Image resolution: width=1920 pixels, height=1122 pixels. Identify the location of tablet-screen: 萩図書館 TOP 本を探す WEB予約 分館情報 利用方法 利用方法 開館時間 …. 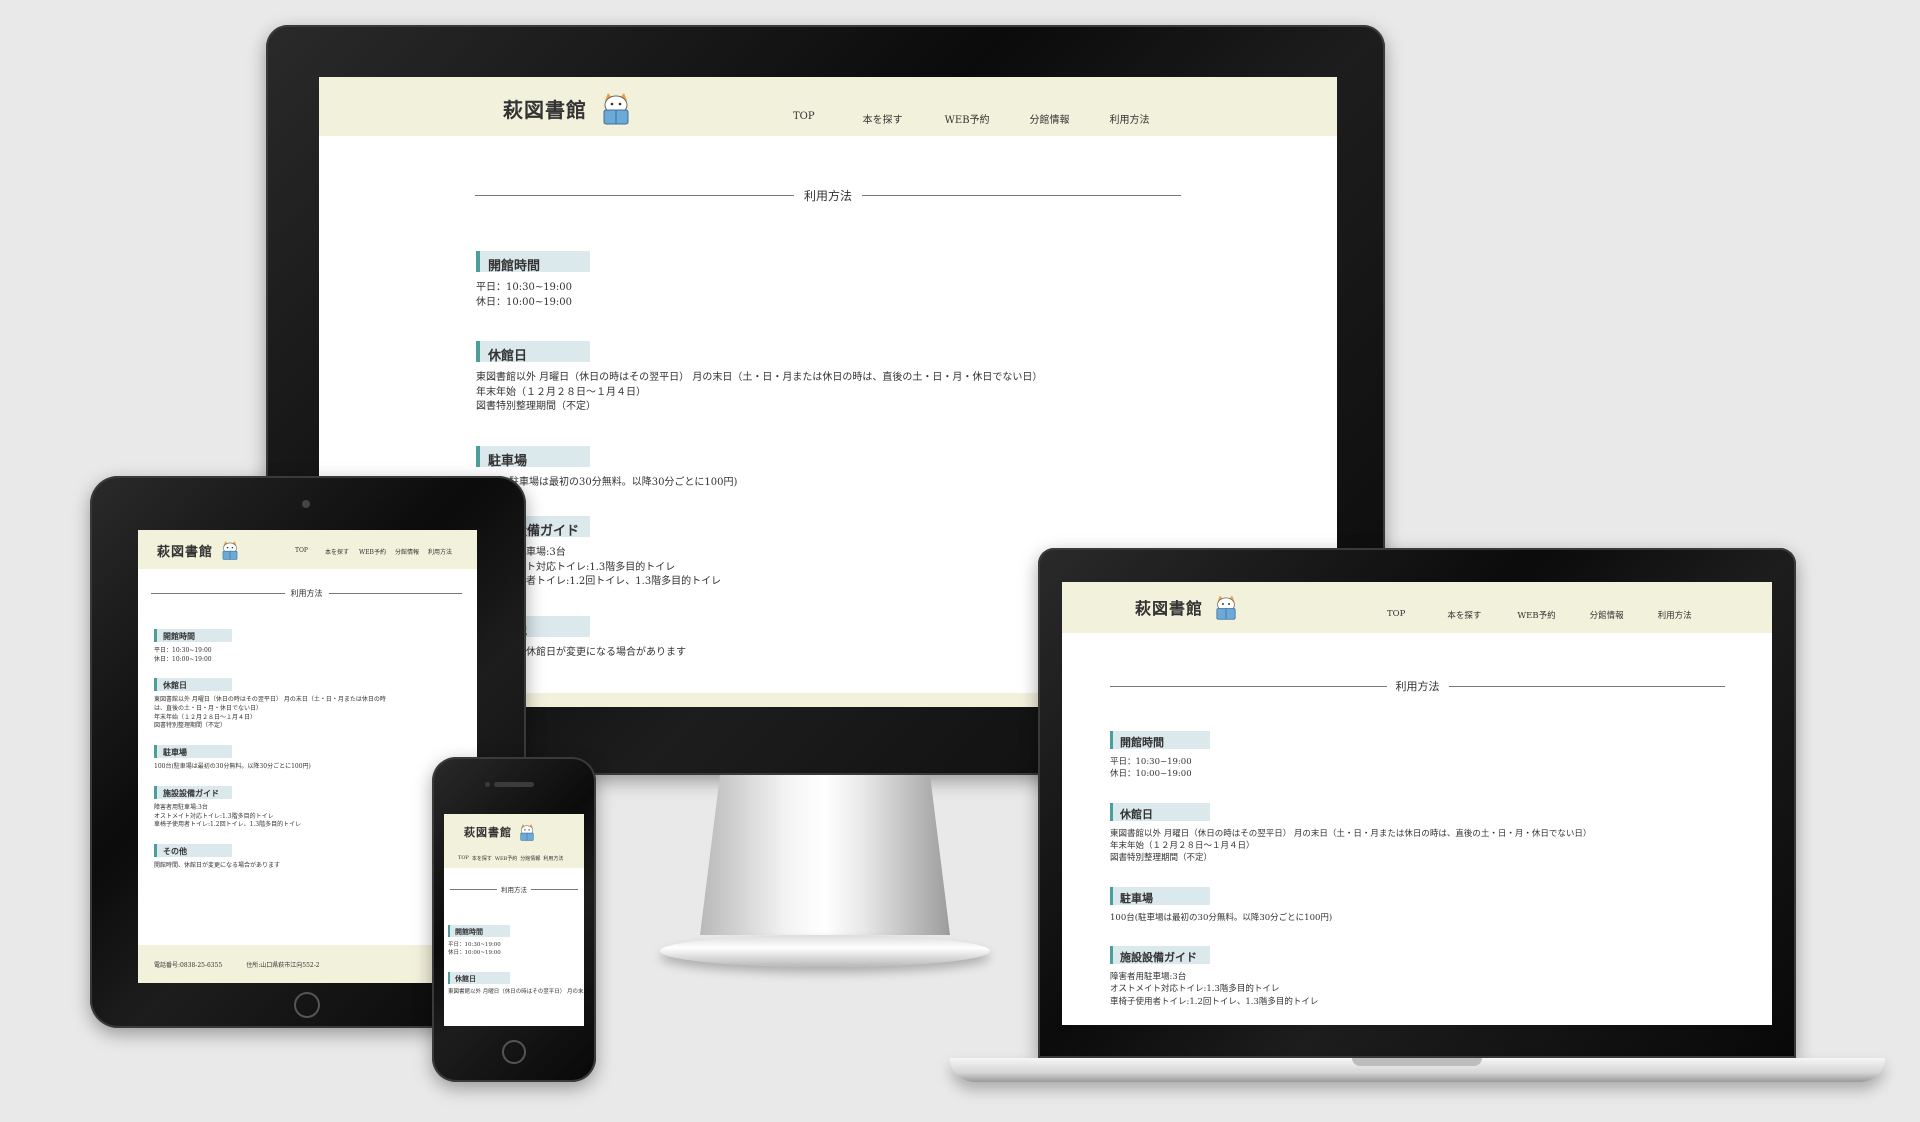
(307, 756).